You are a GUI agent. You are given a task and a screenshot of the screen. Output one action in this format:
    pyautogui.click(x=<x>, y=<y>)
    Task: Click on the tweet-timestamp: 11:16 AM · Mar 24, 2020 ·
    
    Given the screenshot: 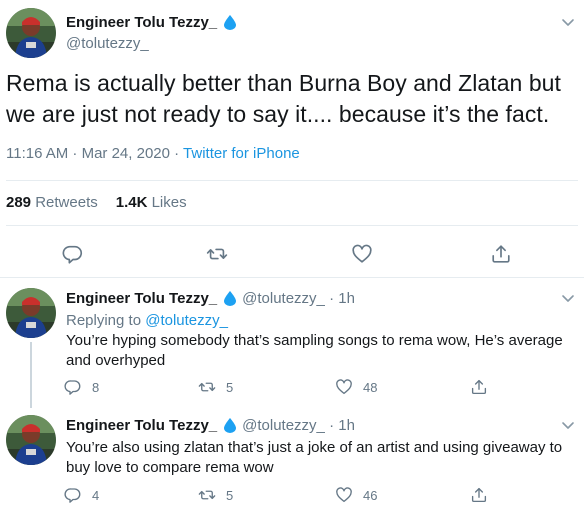 What is the action you would take?
    pyautogui.click(x=94, y=153)
    